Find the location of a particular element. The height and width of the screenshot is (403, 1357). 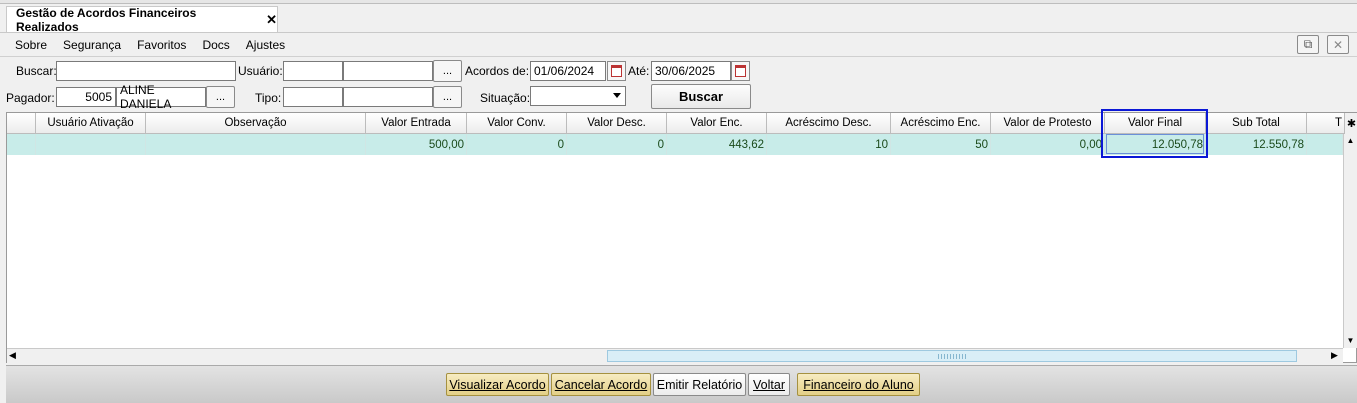

menu-bar: Sobre Segurança Favoritos Docs Ajustes is located at coordinates (153, 45).